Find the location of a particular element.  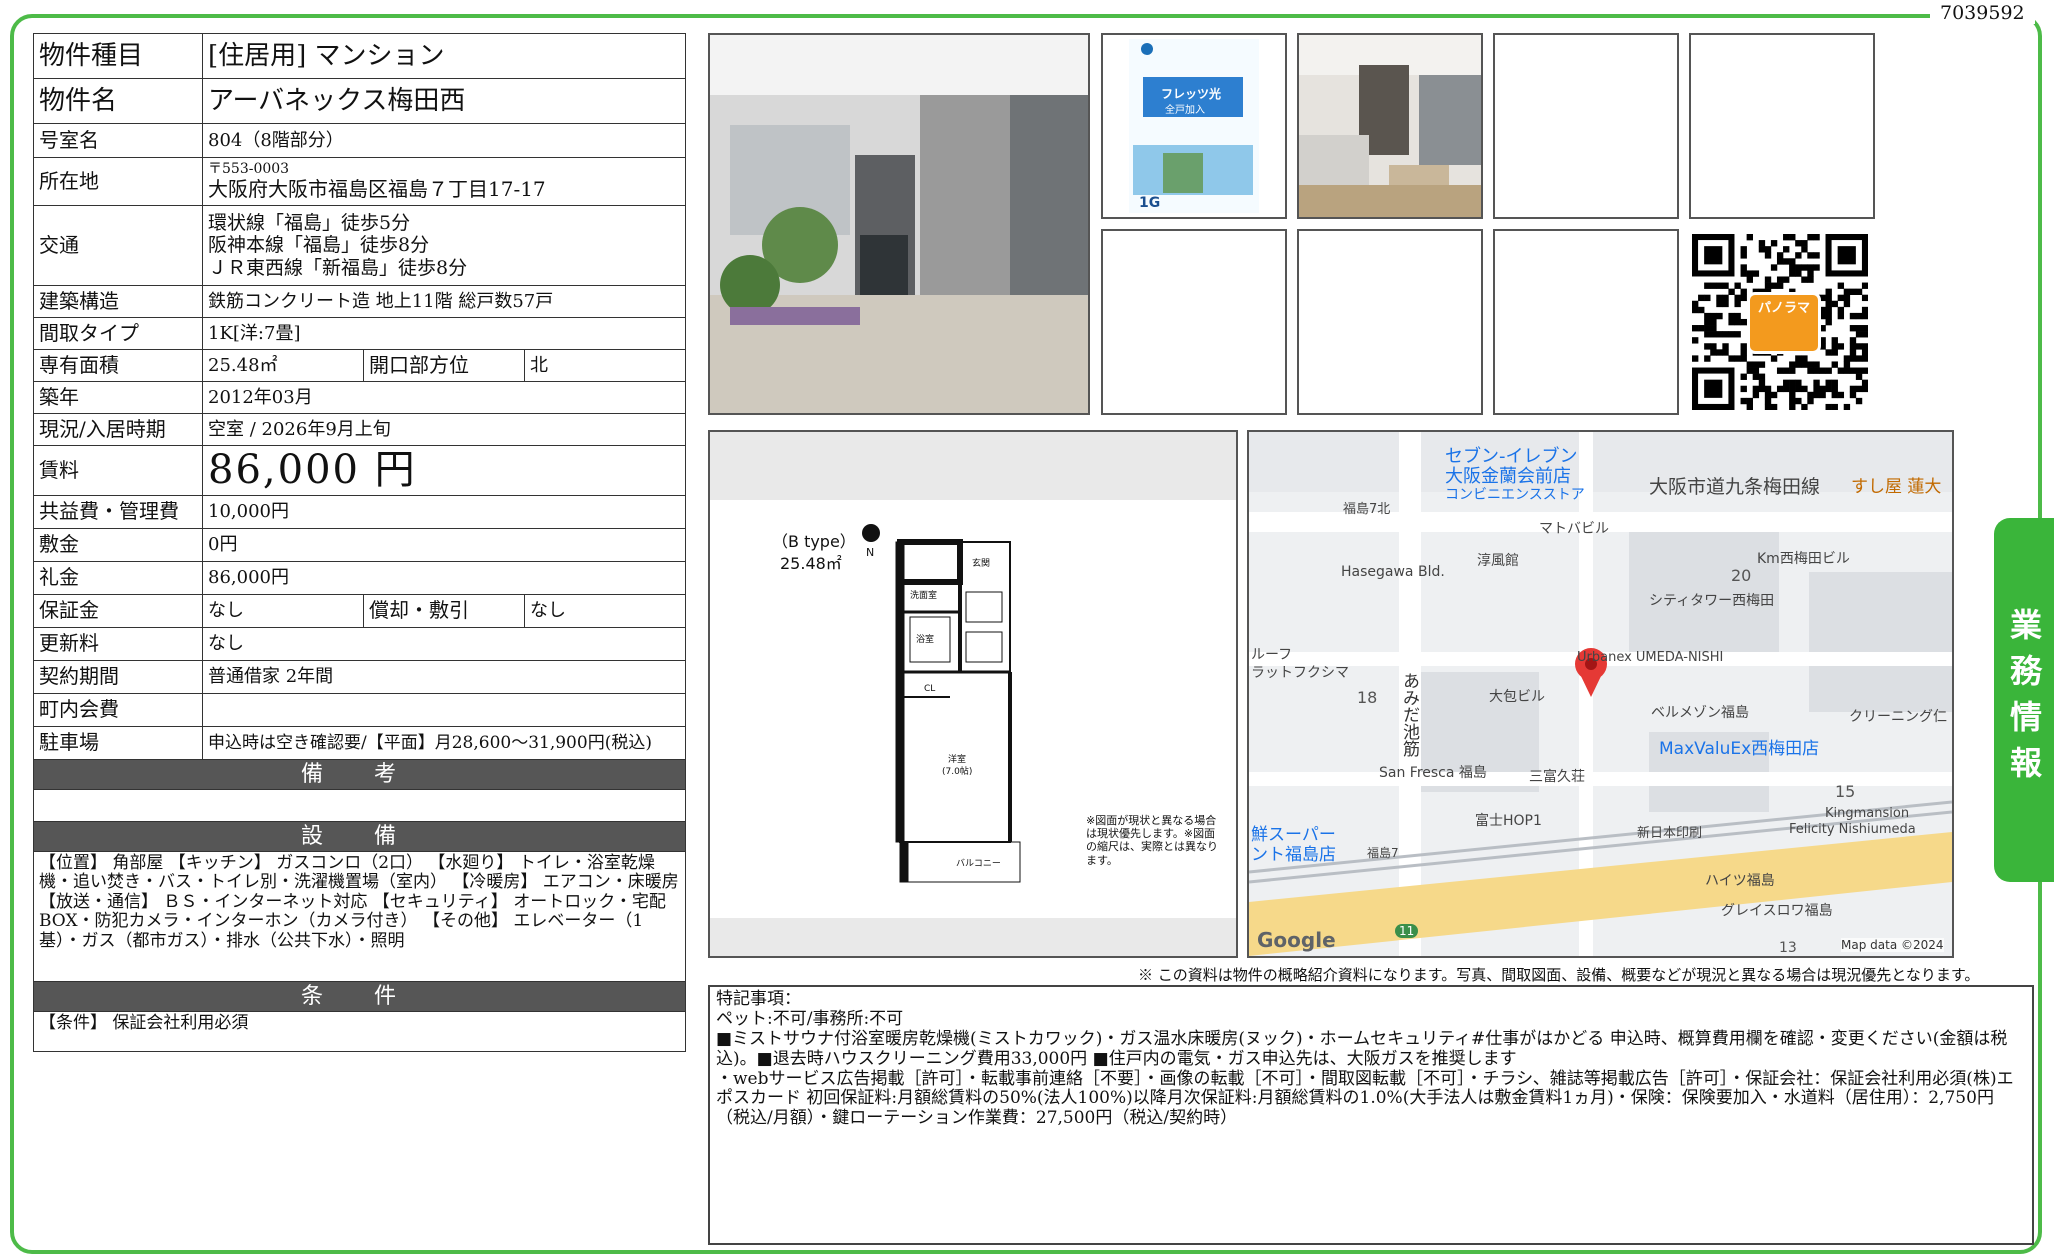

area-label: 専有面積 is located at coordinates (118, 365).